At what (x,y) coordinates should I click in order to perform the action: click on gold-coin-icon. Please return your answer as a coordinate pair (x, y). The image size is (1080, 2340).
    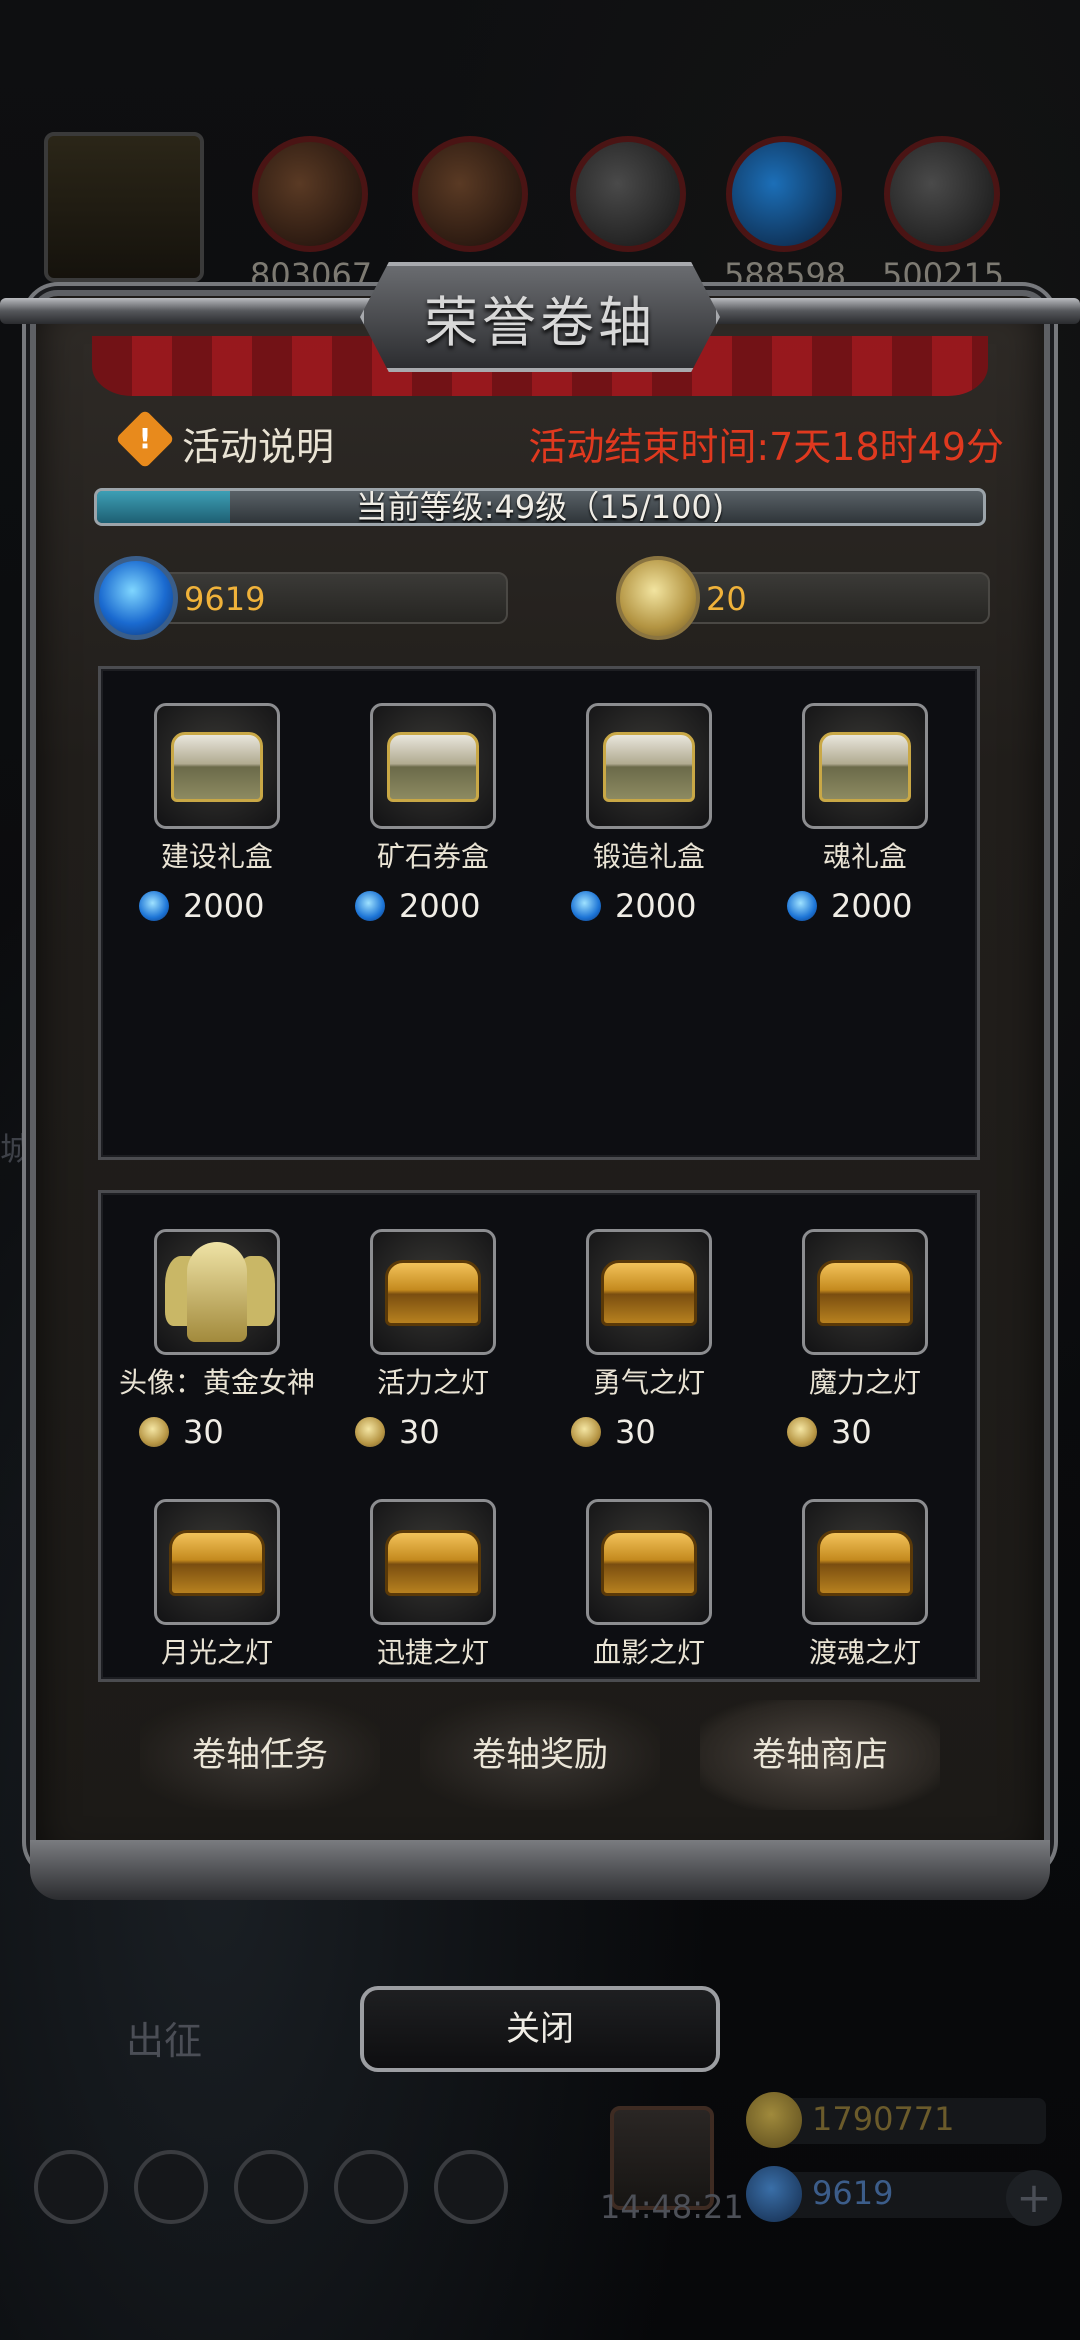
    Looking at the image, I should click on (658, 598).